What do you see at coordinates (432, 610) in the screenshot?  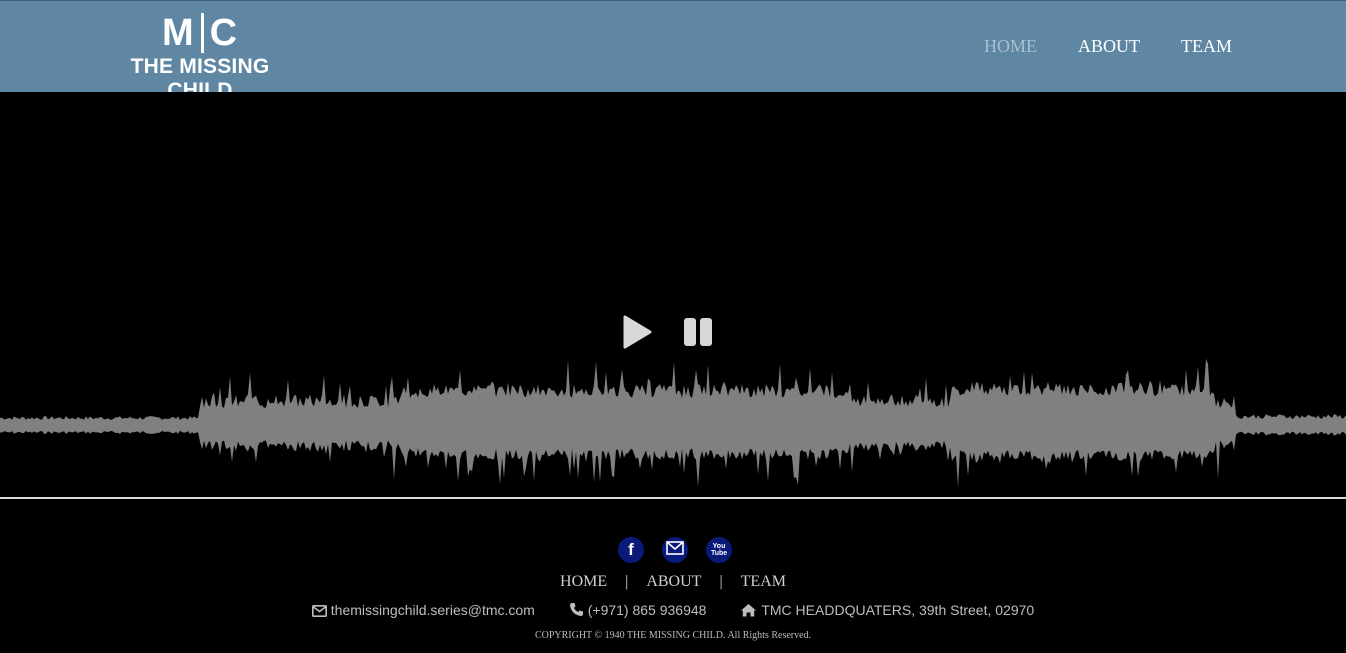 I see `email-text: themissingchild.series@tmc.com` at bounding box center [432, 610].